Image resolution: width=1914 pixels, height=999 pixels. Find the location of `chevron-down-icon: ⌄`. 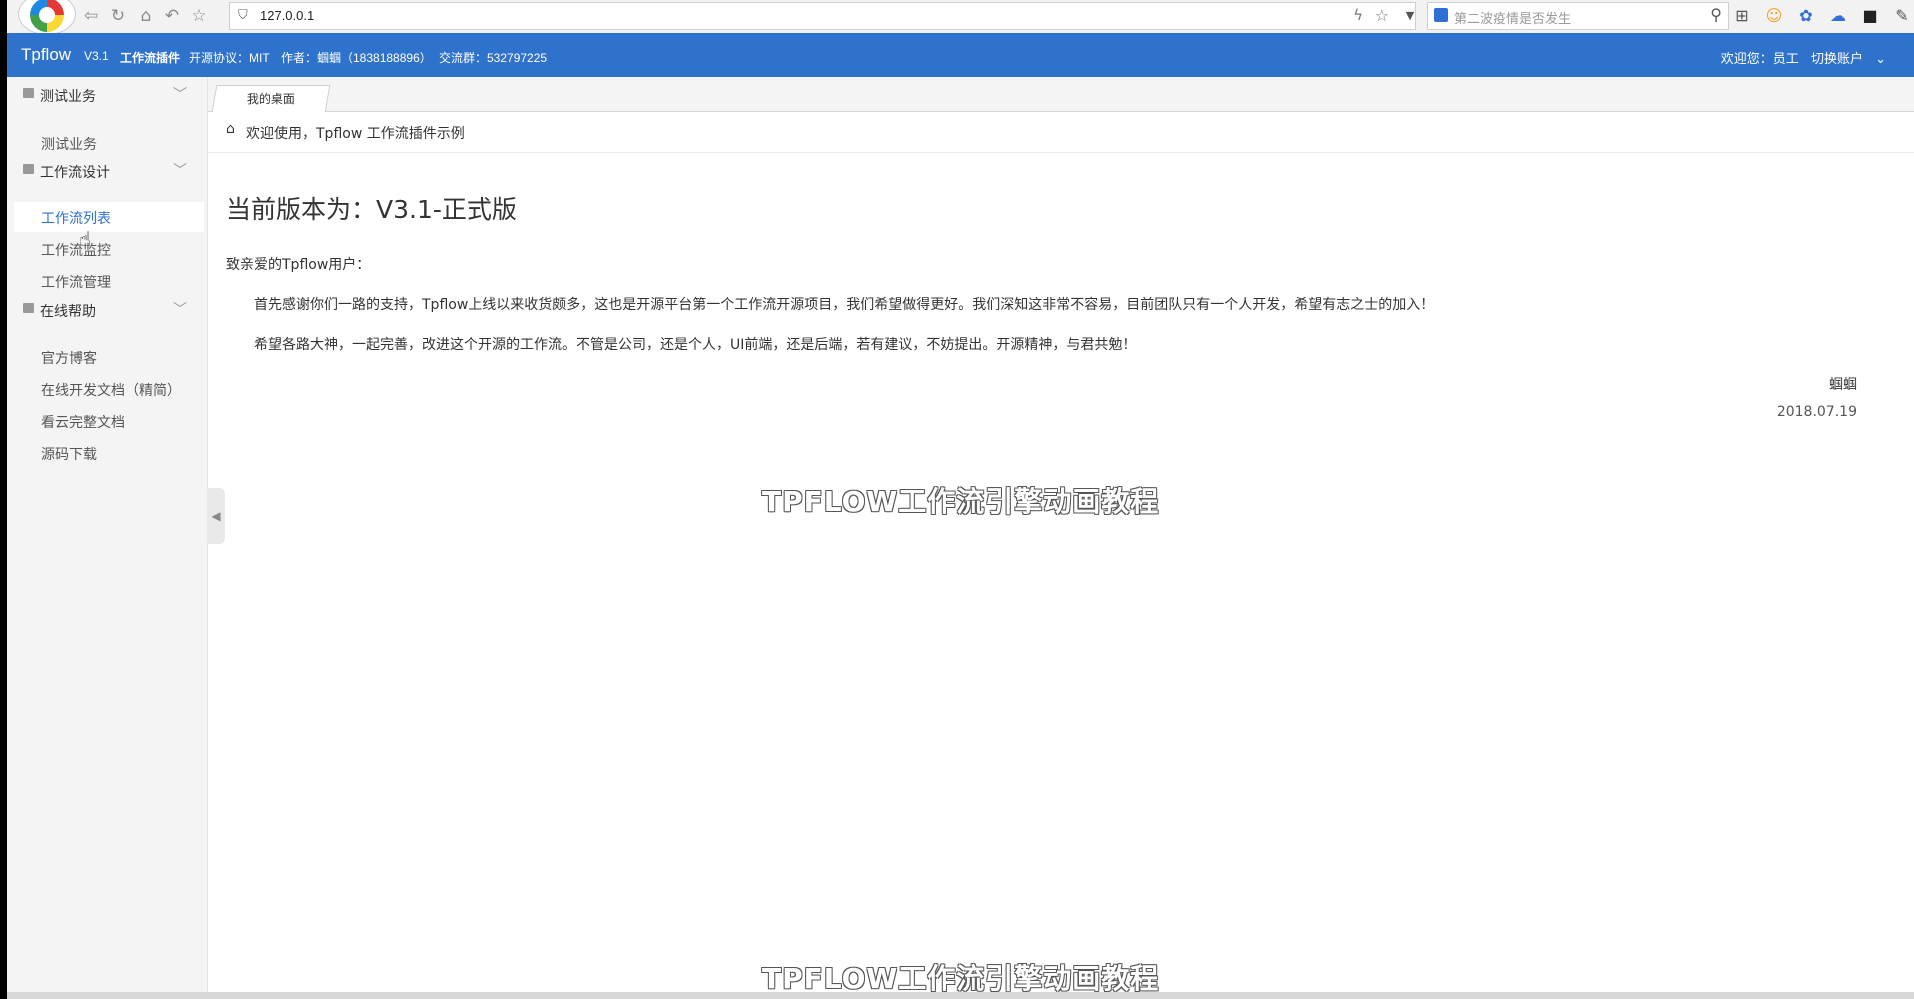

chevron-down-icon: ⌄ is located at coordinates (1880, 59).